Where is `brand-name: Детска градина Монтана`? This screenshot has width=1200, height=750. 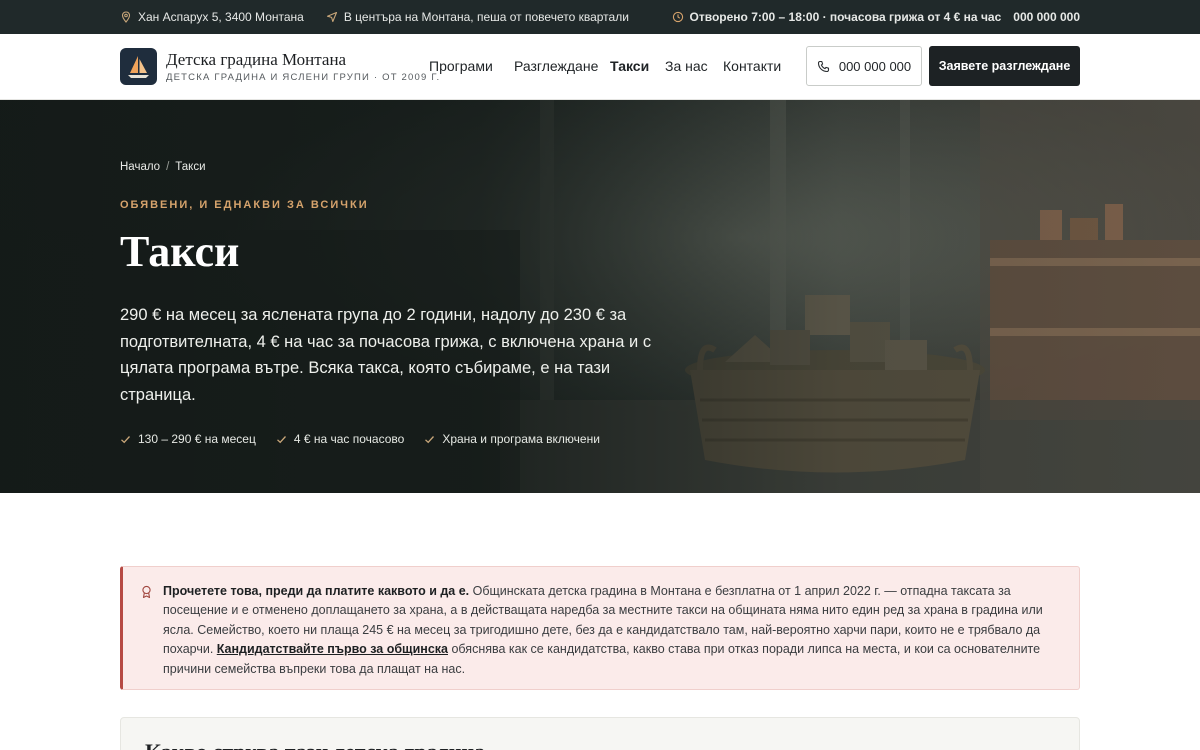 brand-name: Детска градина Монтана is located at coordinates (256, 60).